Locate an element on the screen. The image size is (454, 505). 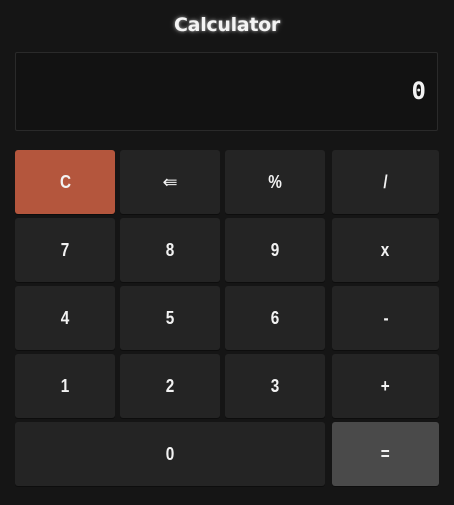
digit-7-button: 7 is located at coordinates (65, 250).